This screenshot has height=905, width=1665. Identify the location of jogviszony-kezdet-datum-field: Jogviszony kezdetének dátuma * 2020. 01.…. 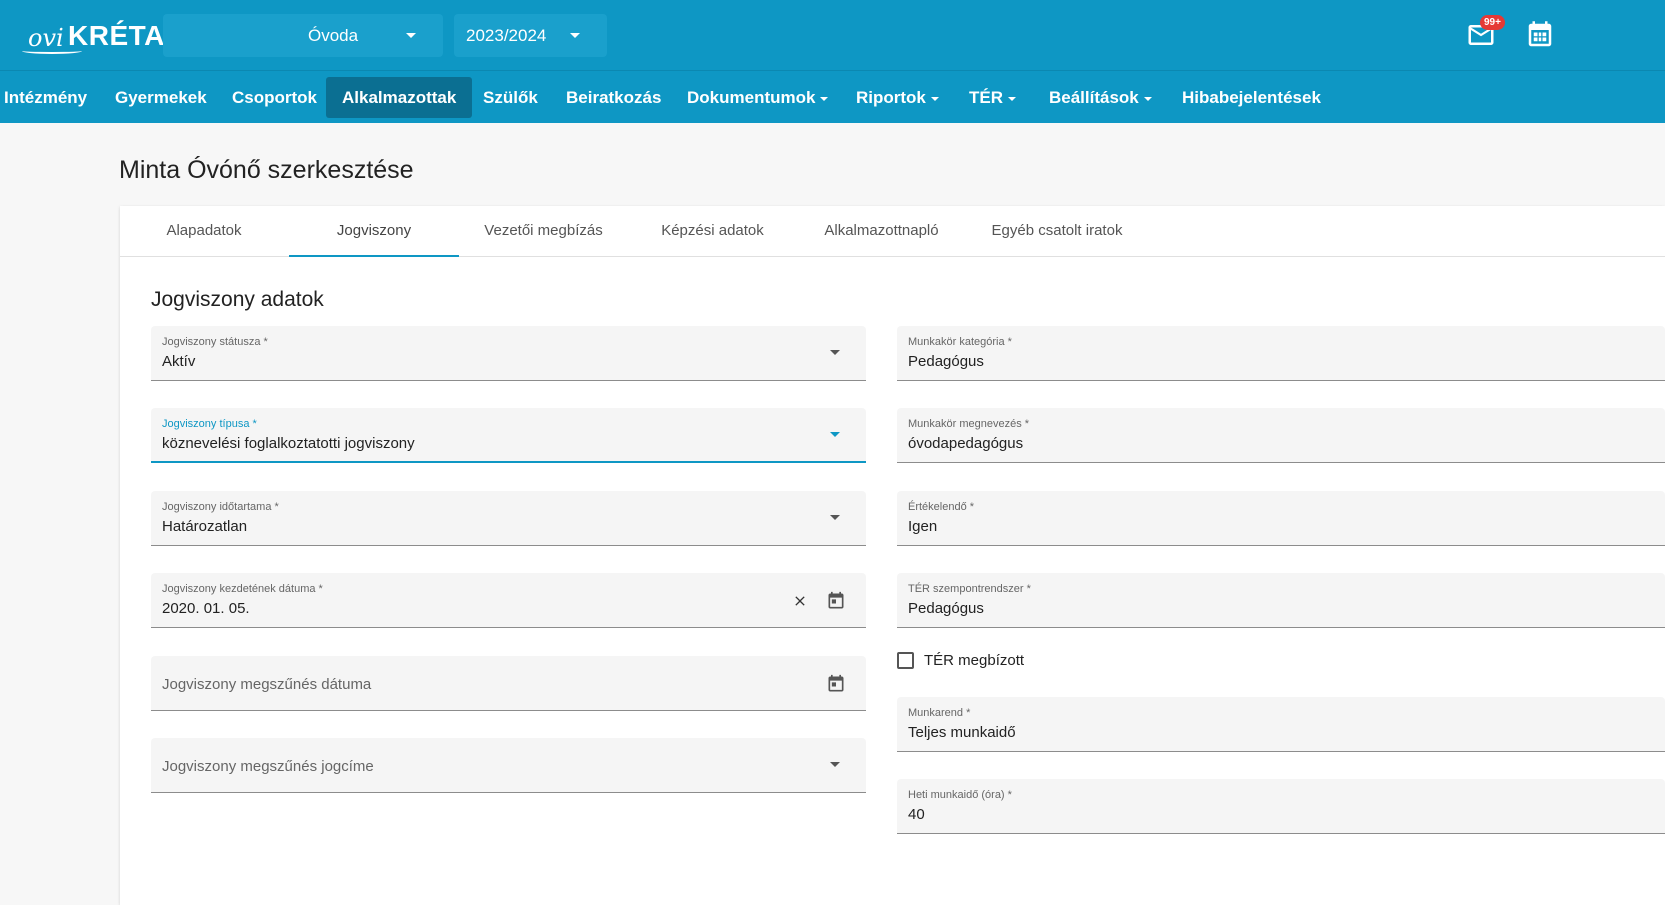
(508, 600).